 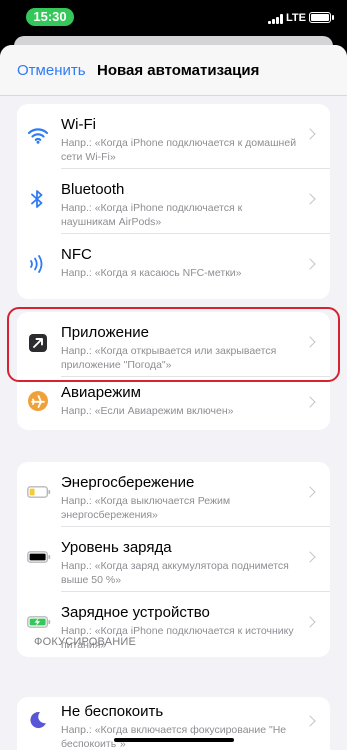 I want to click on trigger-title: Wi‑Fi, so click(x=78, y=124).